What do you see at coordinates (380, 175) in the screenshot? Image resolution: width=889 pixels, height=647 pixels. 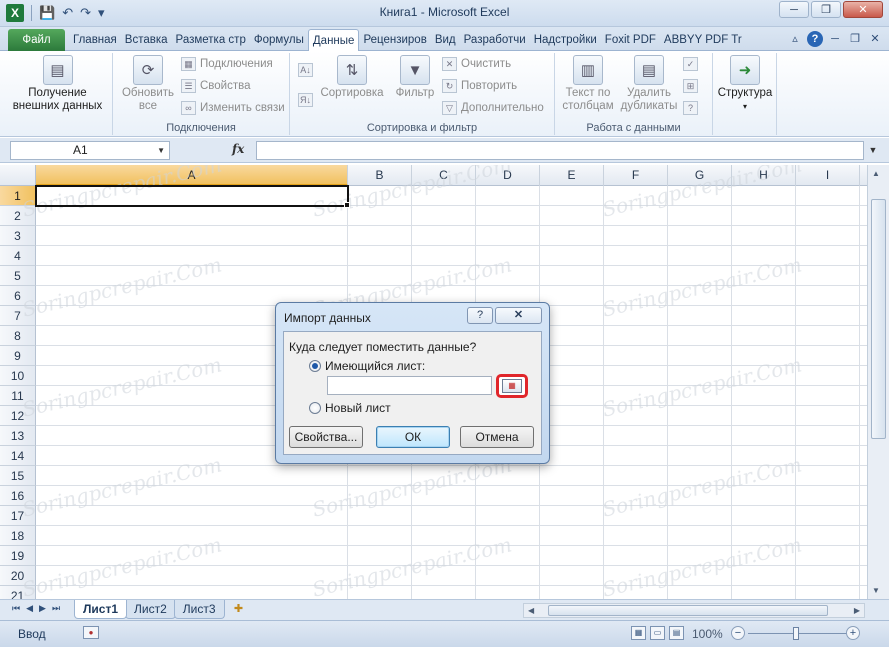 I see `column-header-b: B` at bounding box center [380, 175].